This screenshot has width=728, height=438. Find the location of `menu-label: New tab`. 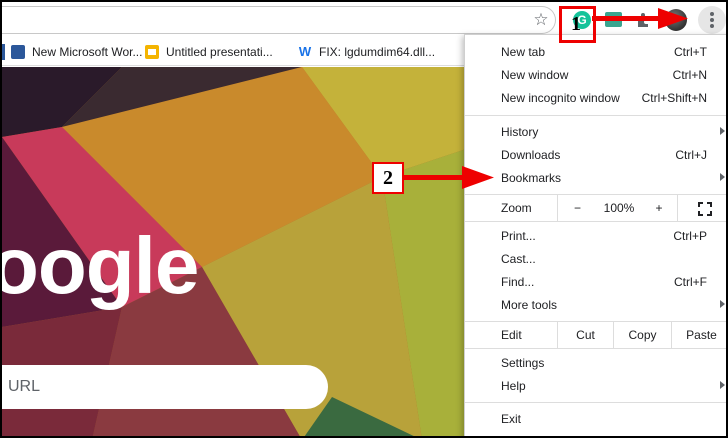

menu-label: New tab is located at coordinates (523, 52).